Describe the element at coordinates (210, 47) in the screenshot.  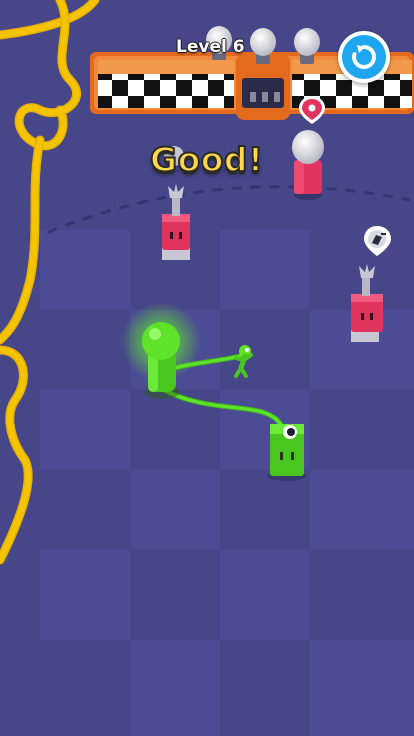
I see `level-label: Level 6` at that location.